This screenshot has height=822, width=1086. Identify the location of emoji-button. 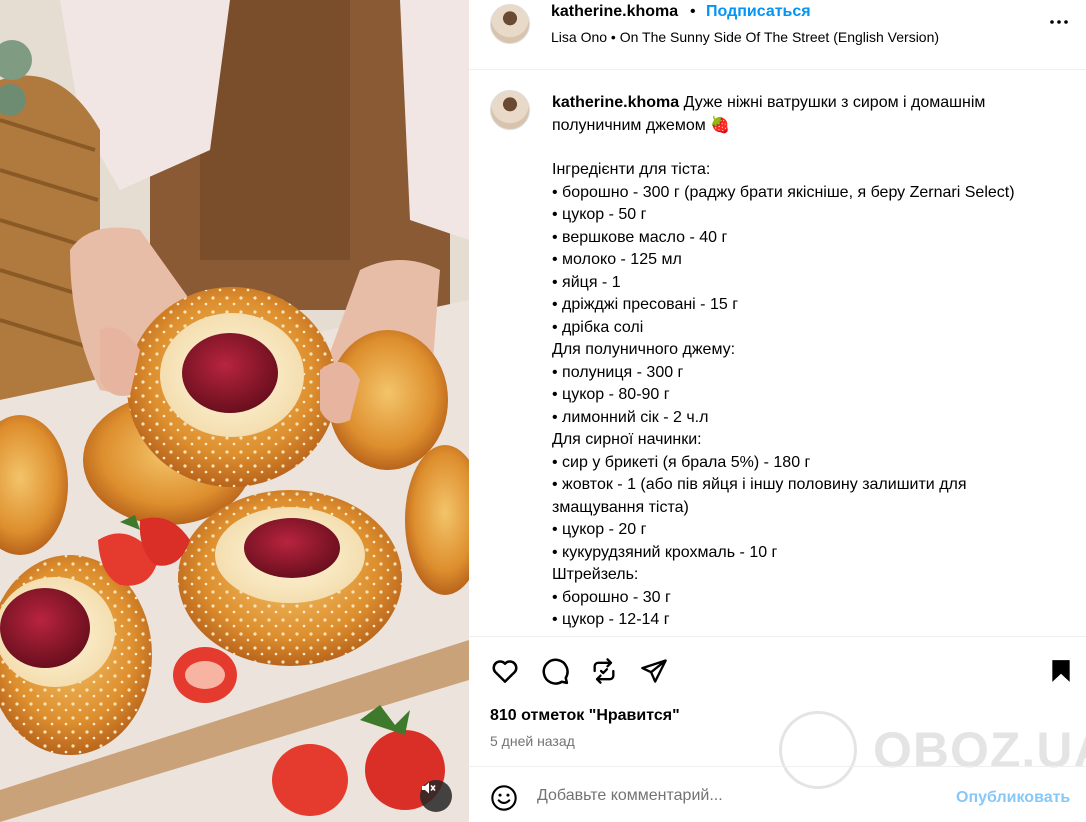
(504, 798).